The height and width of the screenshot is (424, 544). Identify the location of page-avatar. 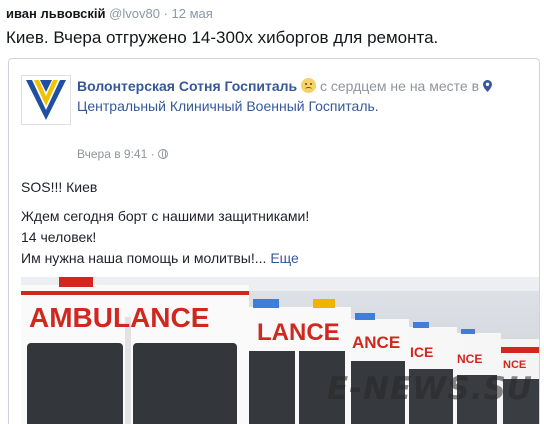
(46, 100).